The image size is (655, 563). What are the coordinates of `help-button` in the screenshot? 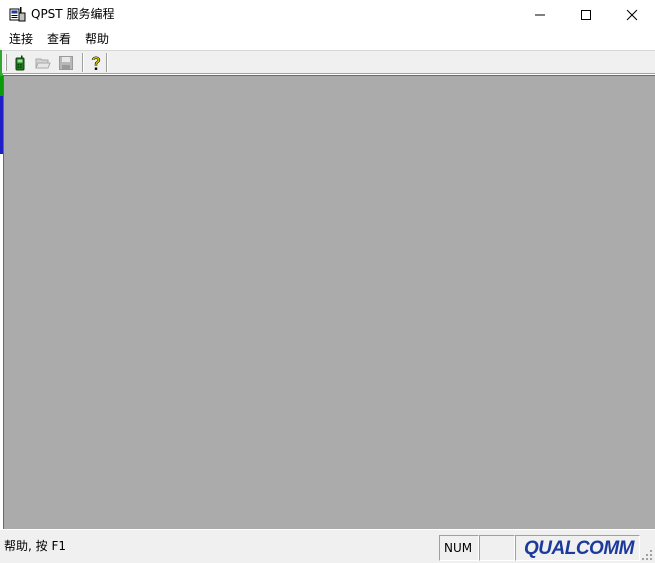 It's located at (96, 63).